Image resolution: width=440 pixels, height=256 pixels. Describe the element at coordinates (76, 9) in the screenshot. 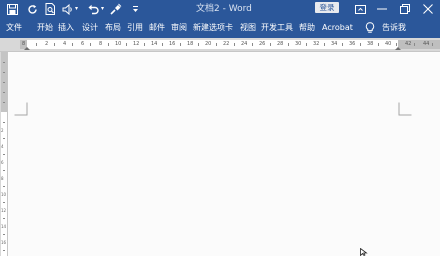

I see `read-aloud-dropdown-icon: ▾` at that location.